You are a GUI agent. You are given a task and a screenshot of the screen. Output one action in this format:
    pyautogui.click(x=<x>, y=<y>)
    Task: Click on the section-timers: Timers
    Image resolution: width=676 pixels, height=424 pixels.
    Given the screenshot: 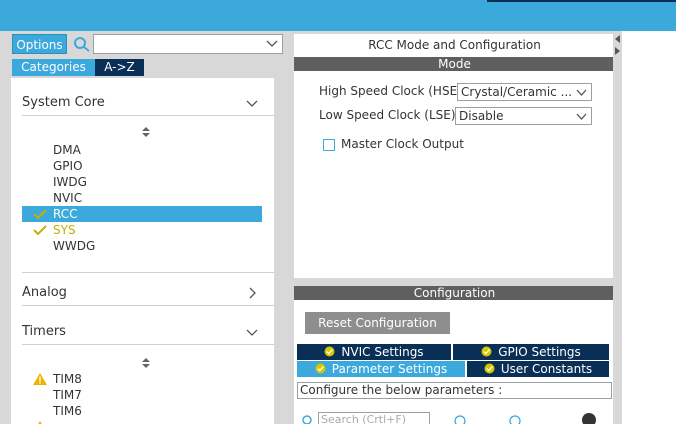 What is the action you would take?
    pyautogui.click(x=140, y=332)
    